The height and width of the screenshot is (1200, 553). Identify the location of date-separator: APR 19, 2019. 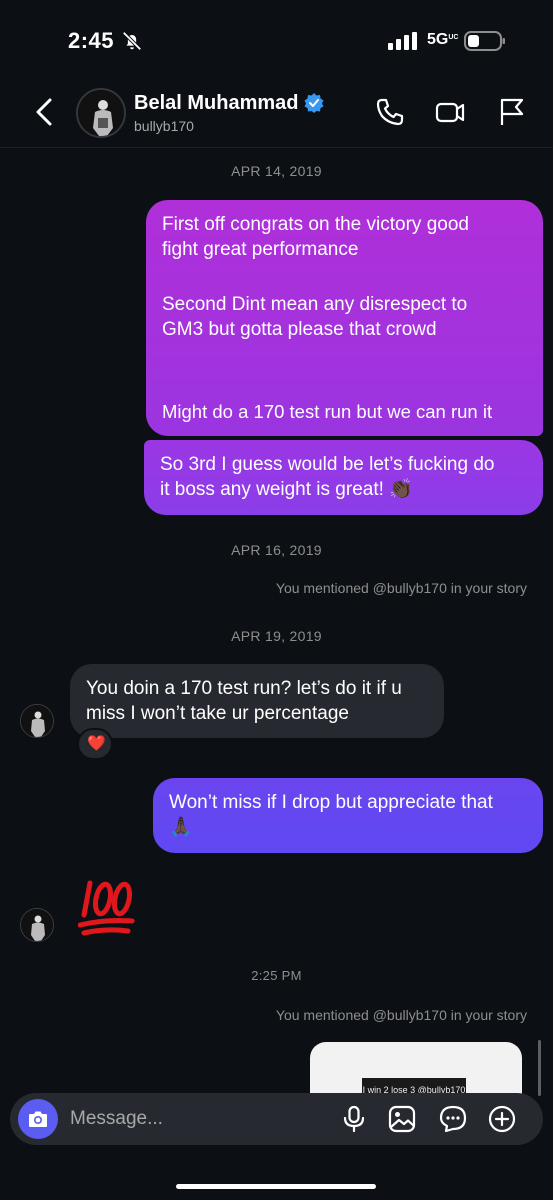
(276, 636).